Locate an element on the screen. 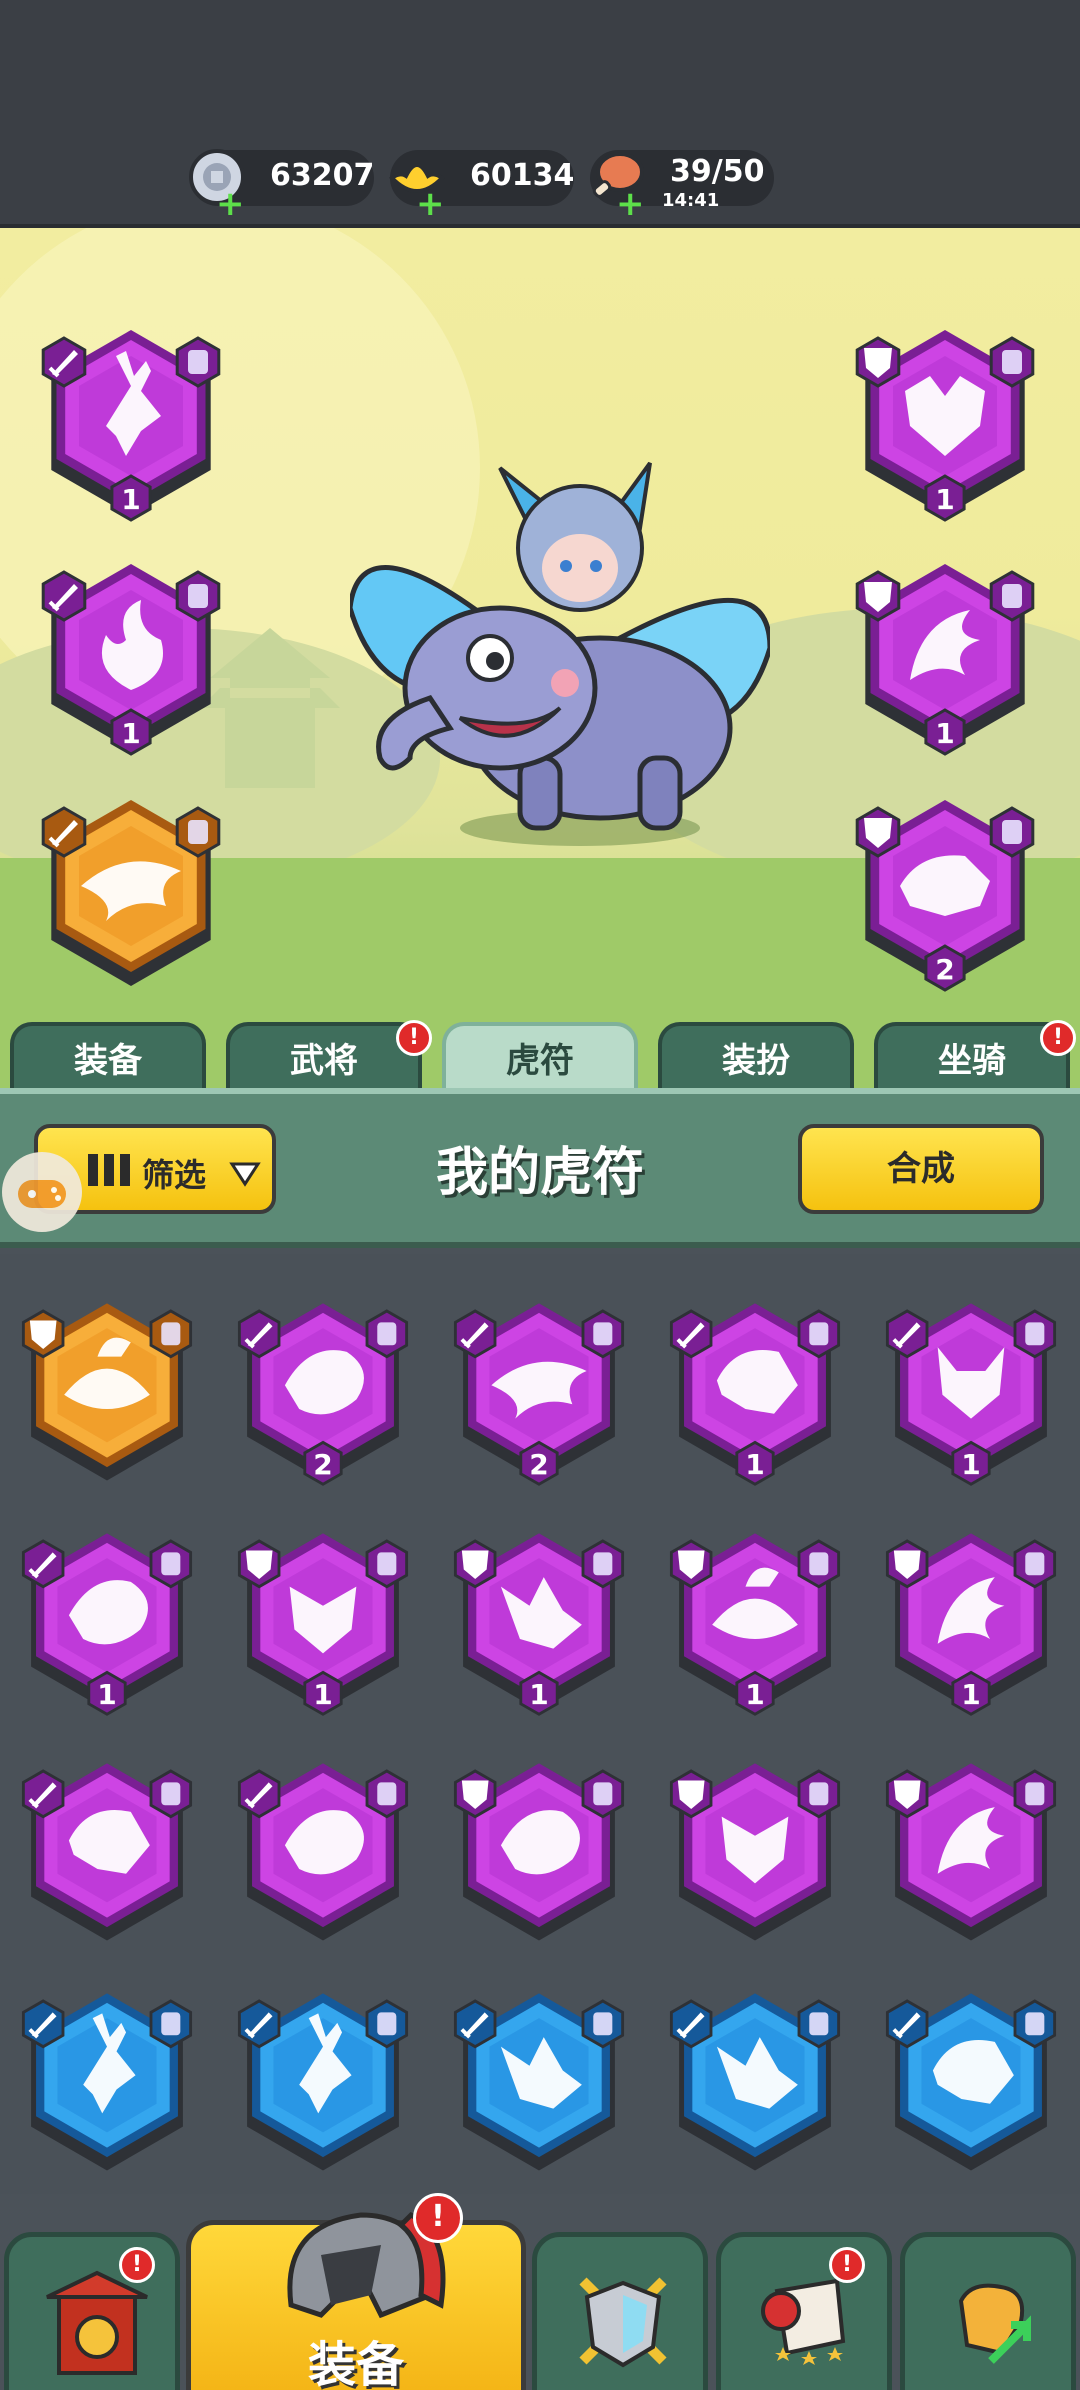  floating-gamepad-button is located at coordinates (42, 1192).